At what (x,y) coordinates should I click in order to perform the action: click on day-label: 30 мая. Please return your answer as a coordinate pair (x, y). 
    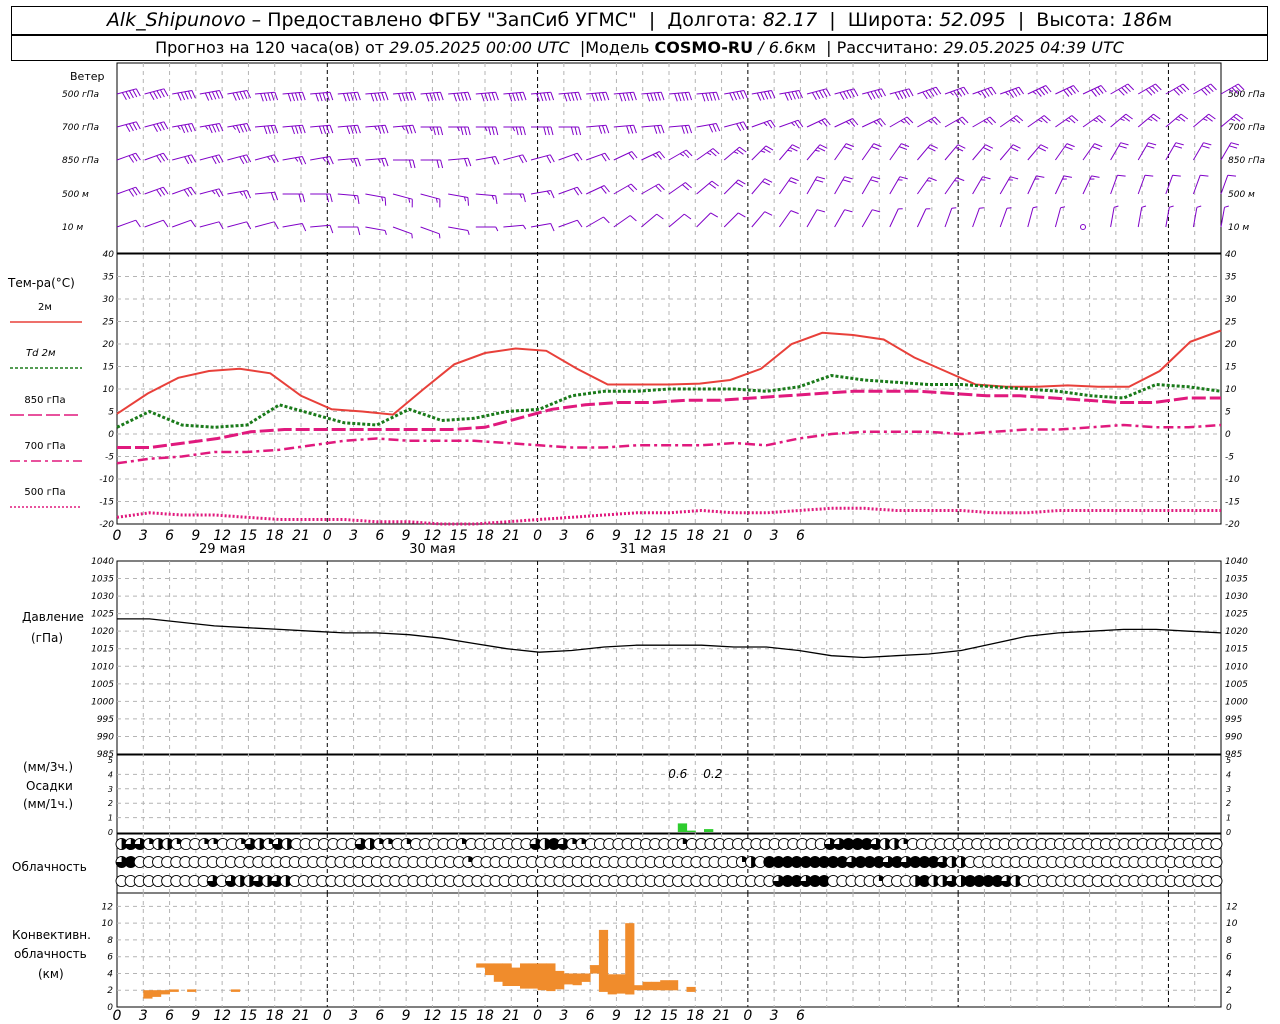
    Looking at the image, I should click on (432, 549).